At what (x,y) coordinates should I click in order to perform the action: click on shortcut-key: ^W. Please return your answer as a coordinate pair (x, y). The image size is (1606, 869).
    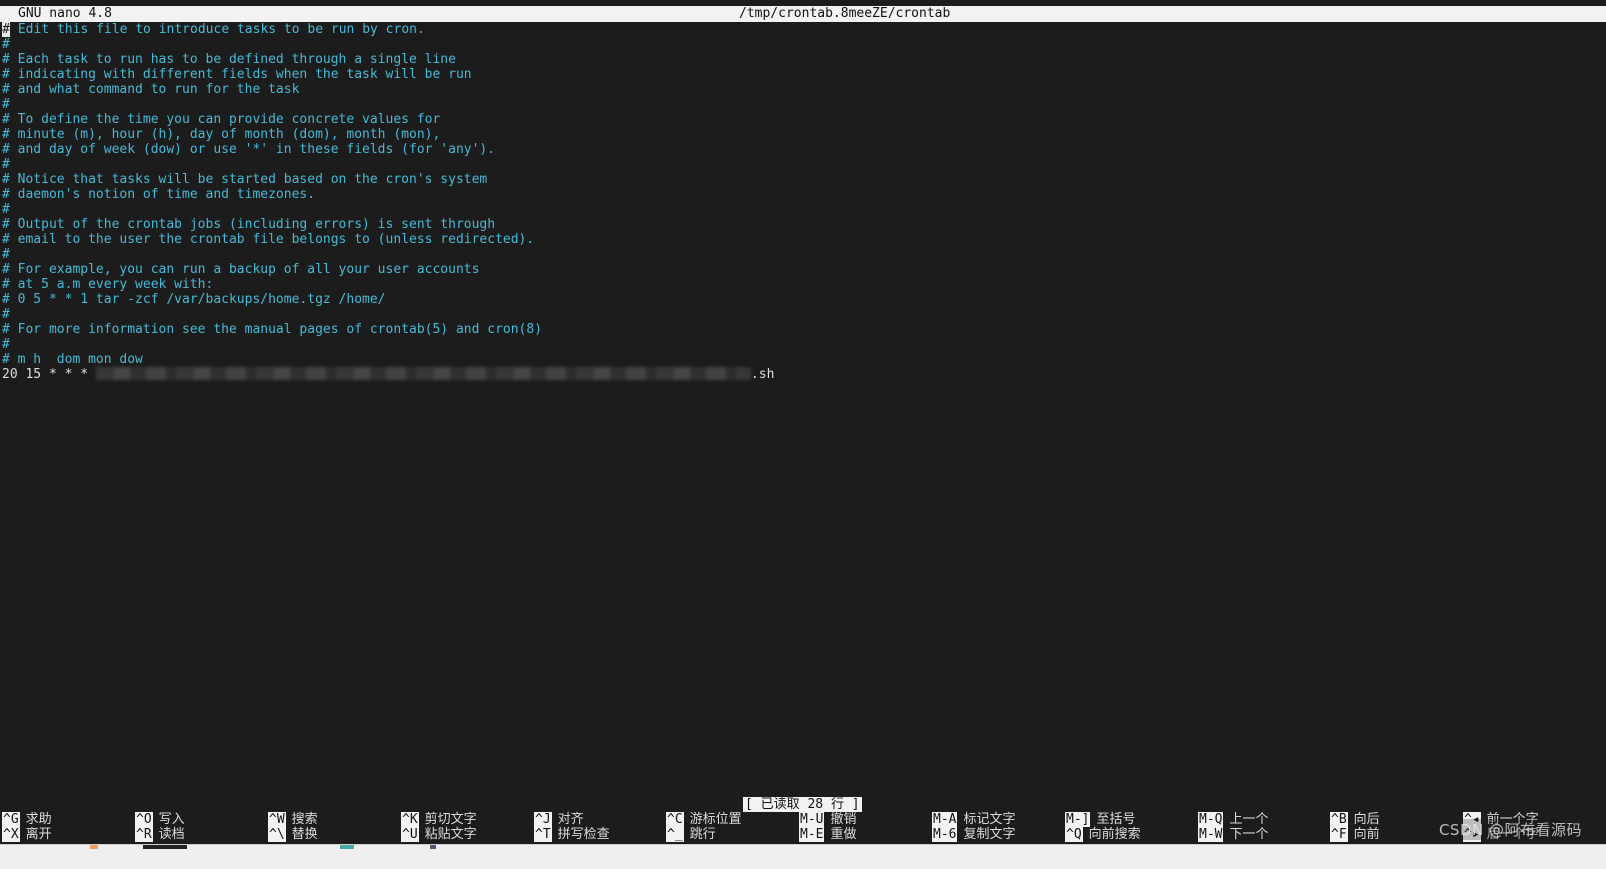
    Looking at the image, I should click on (277, 819).